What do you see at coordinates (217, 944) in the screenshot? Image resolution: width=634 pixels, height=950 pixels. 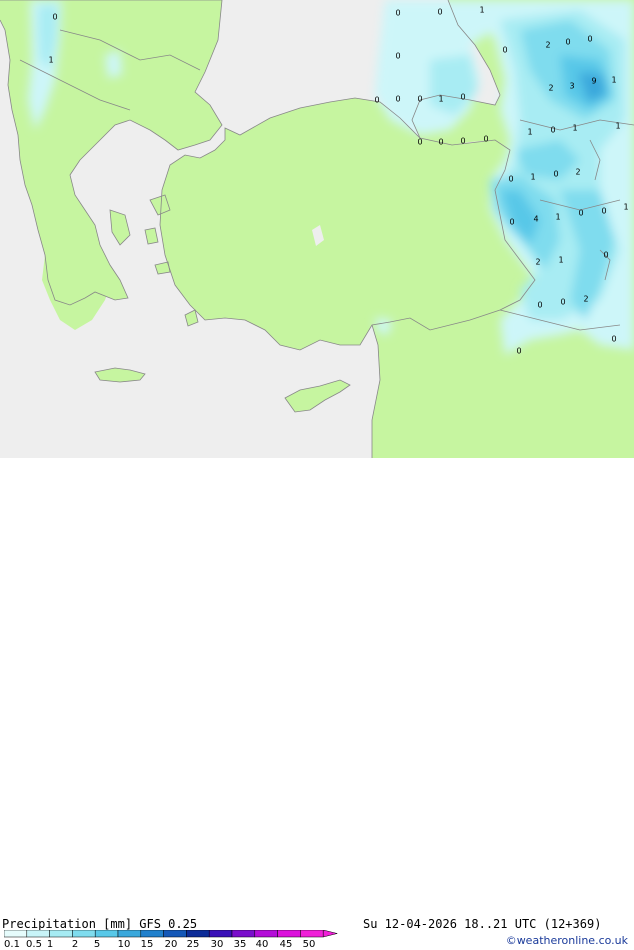 I see `legend-tick-label: 30` at bounding box center [217, 944].